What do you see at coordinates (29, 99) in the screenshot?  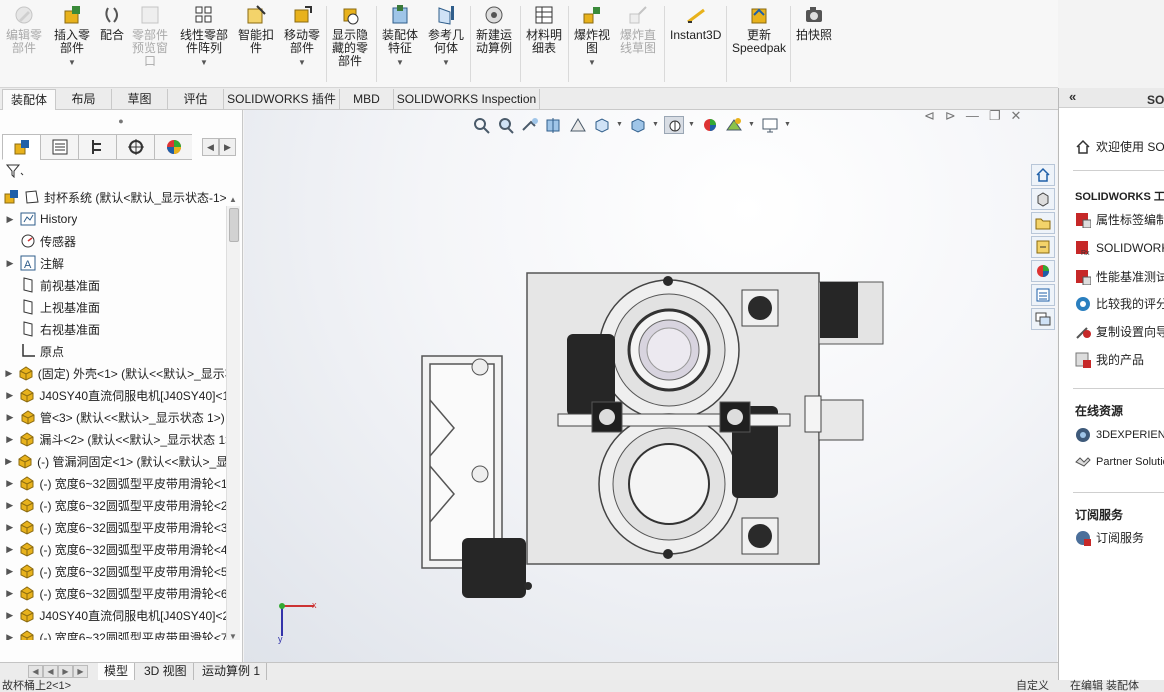 I see `tab-assembly: 装配体` at bounding box center [29, 99].